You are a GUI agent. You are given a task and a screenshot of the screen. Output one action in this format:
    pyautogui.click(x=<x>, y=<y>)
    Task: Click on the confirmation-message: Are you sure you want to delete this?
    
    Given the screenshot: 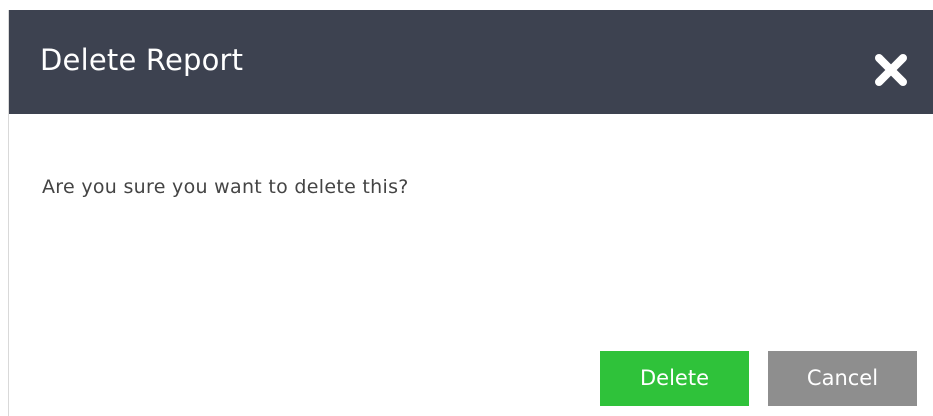 What is the action you would take?
    pyautogui.click(x=225, y=187)
    